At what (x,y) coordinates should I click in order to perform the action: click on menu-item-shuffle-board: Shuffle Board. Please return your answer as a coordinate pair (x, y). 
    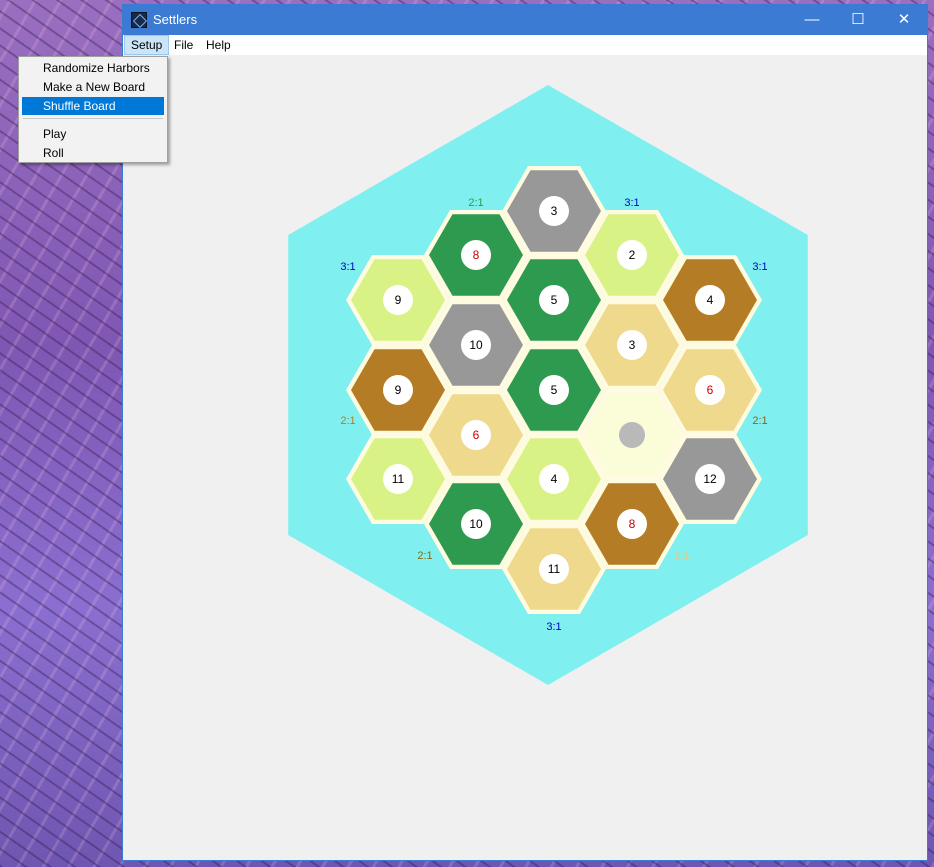
    Looking at the image, I should click on (93, 106).